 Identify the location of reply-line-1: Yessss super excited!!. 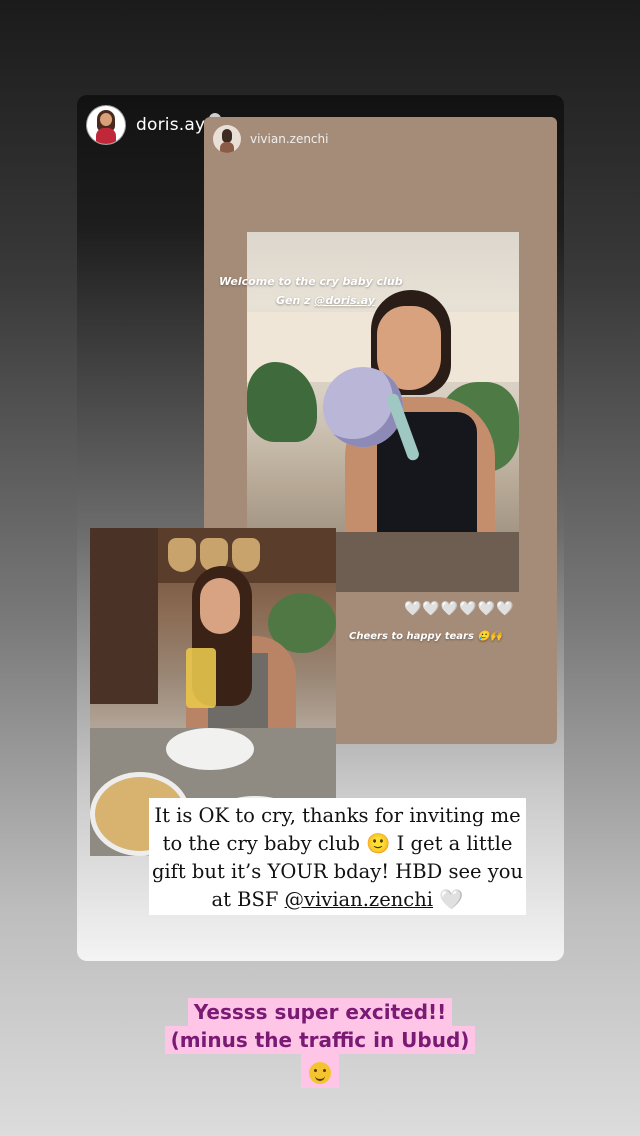
(320, 1012).